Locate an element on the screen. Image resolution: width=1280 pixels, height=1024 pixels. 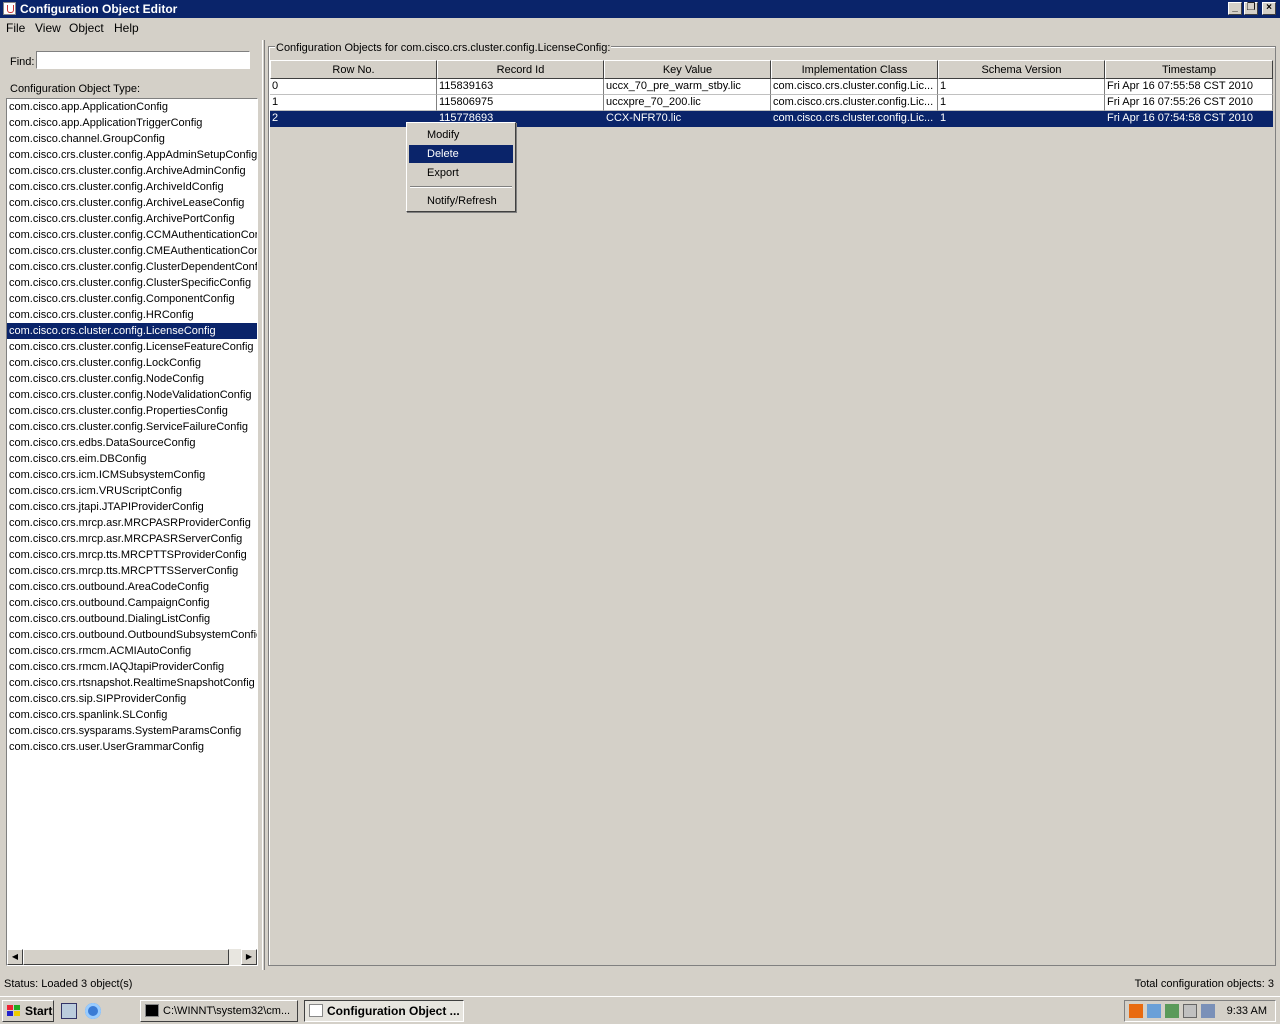
type-list-item: com.cisco.crs.user.UserGrammarConfig is located at coordinates (132, 747).